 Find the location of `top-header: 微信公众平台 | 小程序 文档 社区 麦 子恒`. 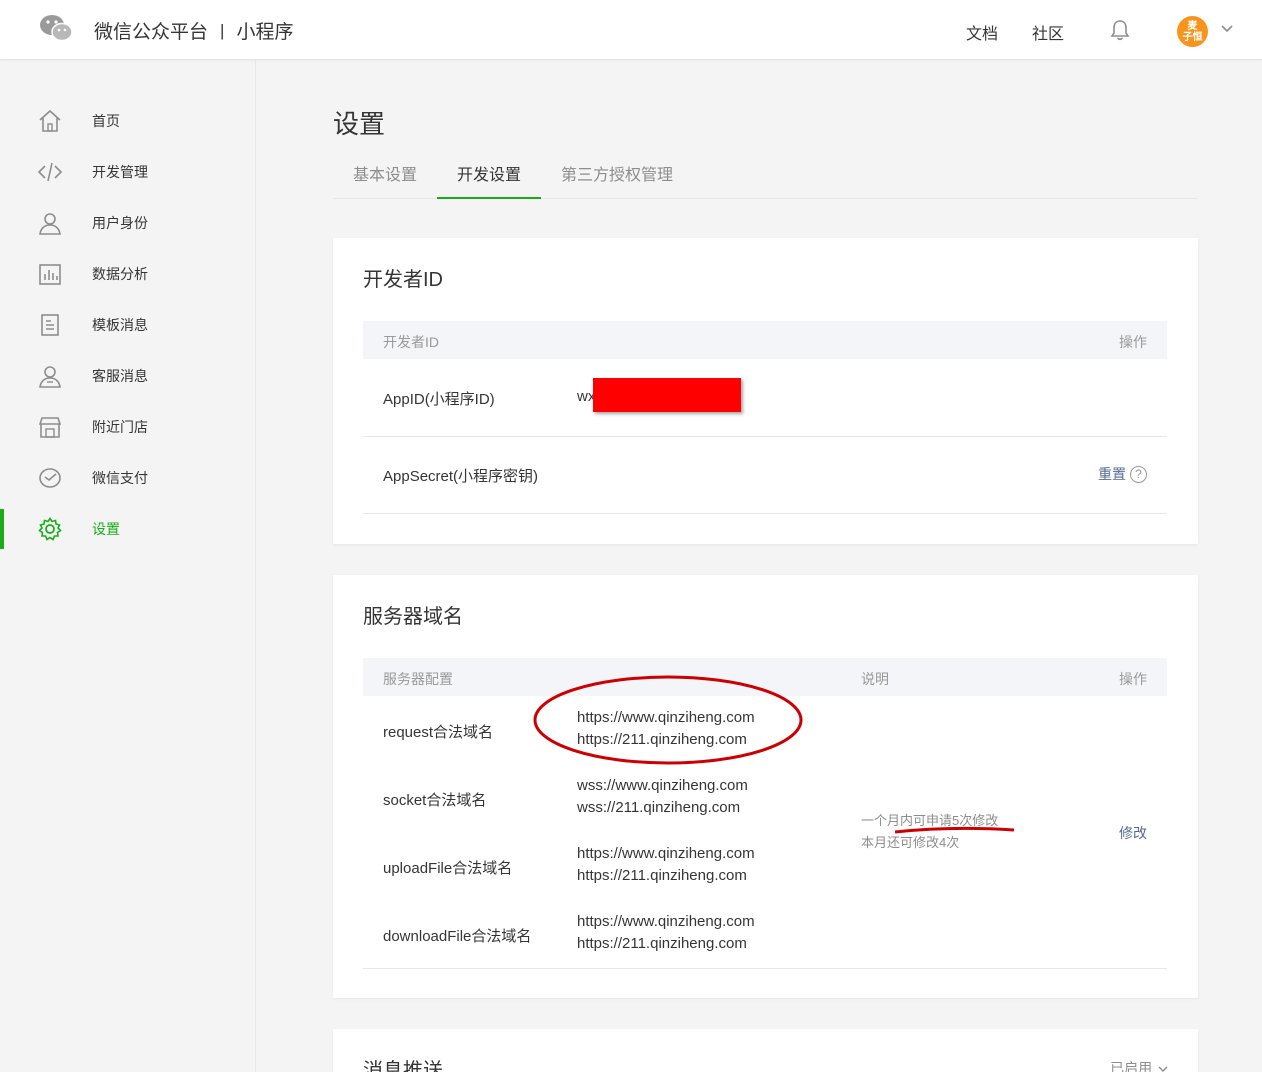

top-header: 微信公众平台 | 小程序 文档 社区 麦 子恒 is located at coordinates (631, 30).